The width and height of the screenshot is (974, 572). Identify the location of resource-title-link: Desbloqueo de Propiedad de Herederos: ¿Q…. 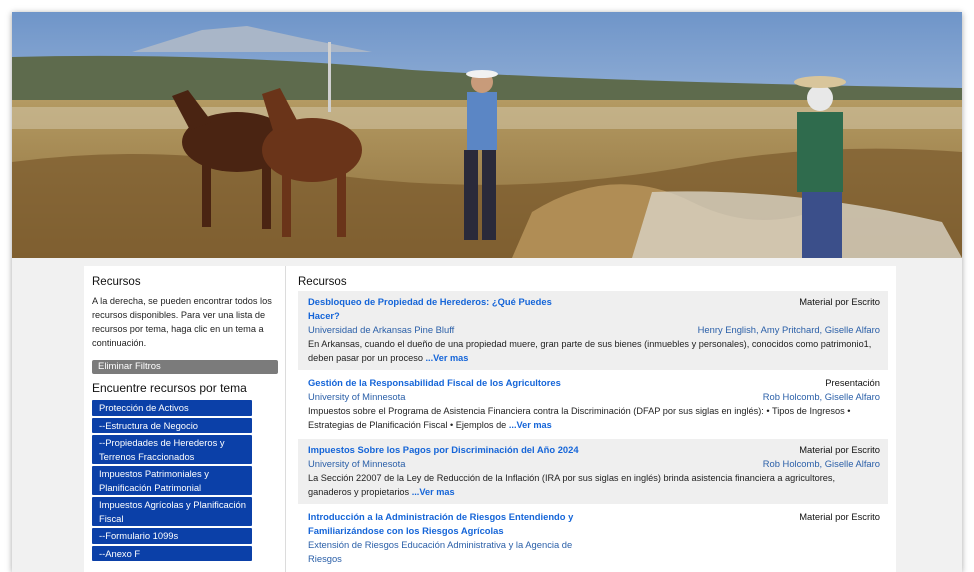
(444, 309).